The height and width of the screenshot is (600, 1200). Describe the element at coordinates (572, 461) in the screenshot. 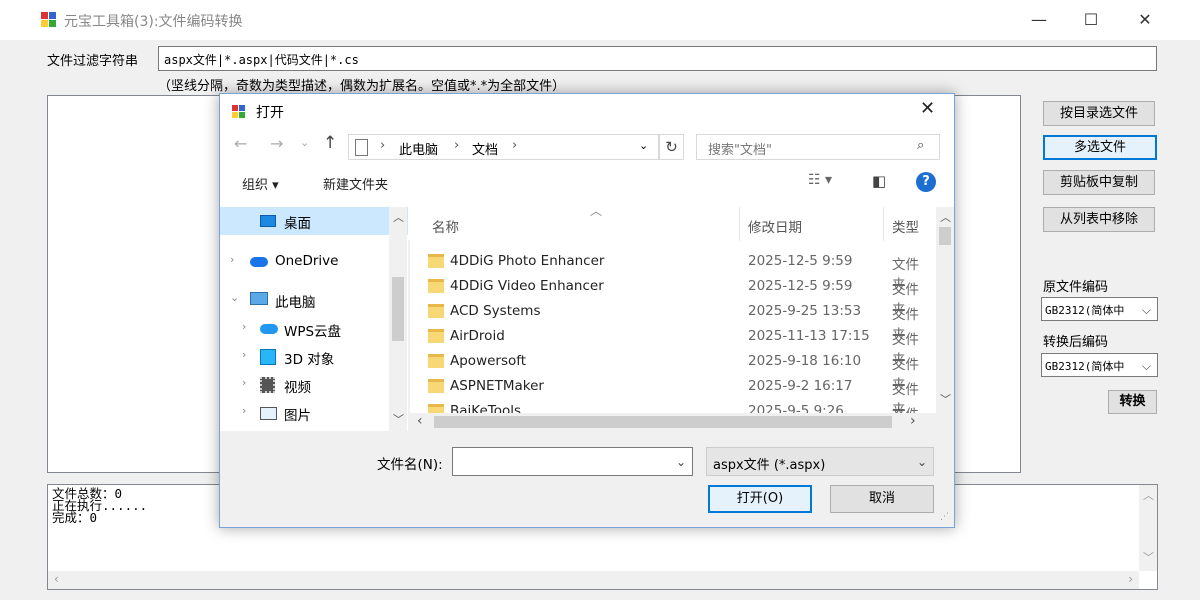

I see `filename-input: ⌄` at that location.